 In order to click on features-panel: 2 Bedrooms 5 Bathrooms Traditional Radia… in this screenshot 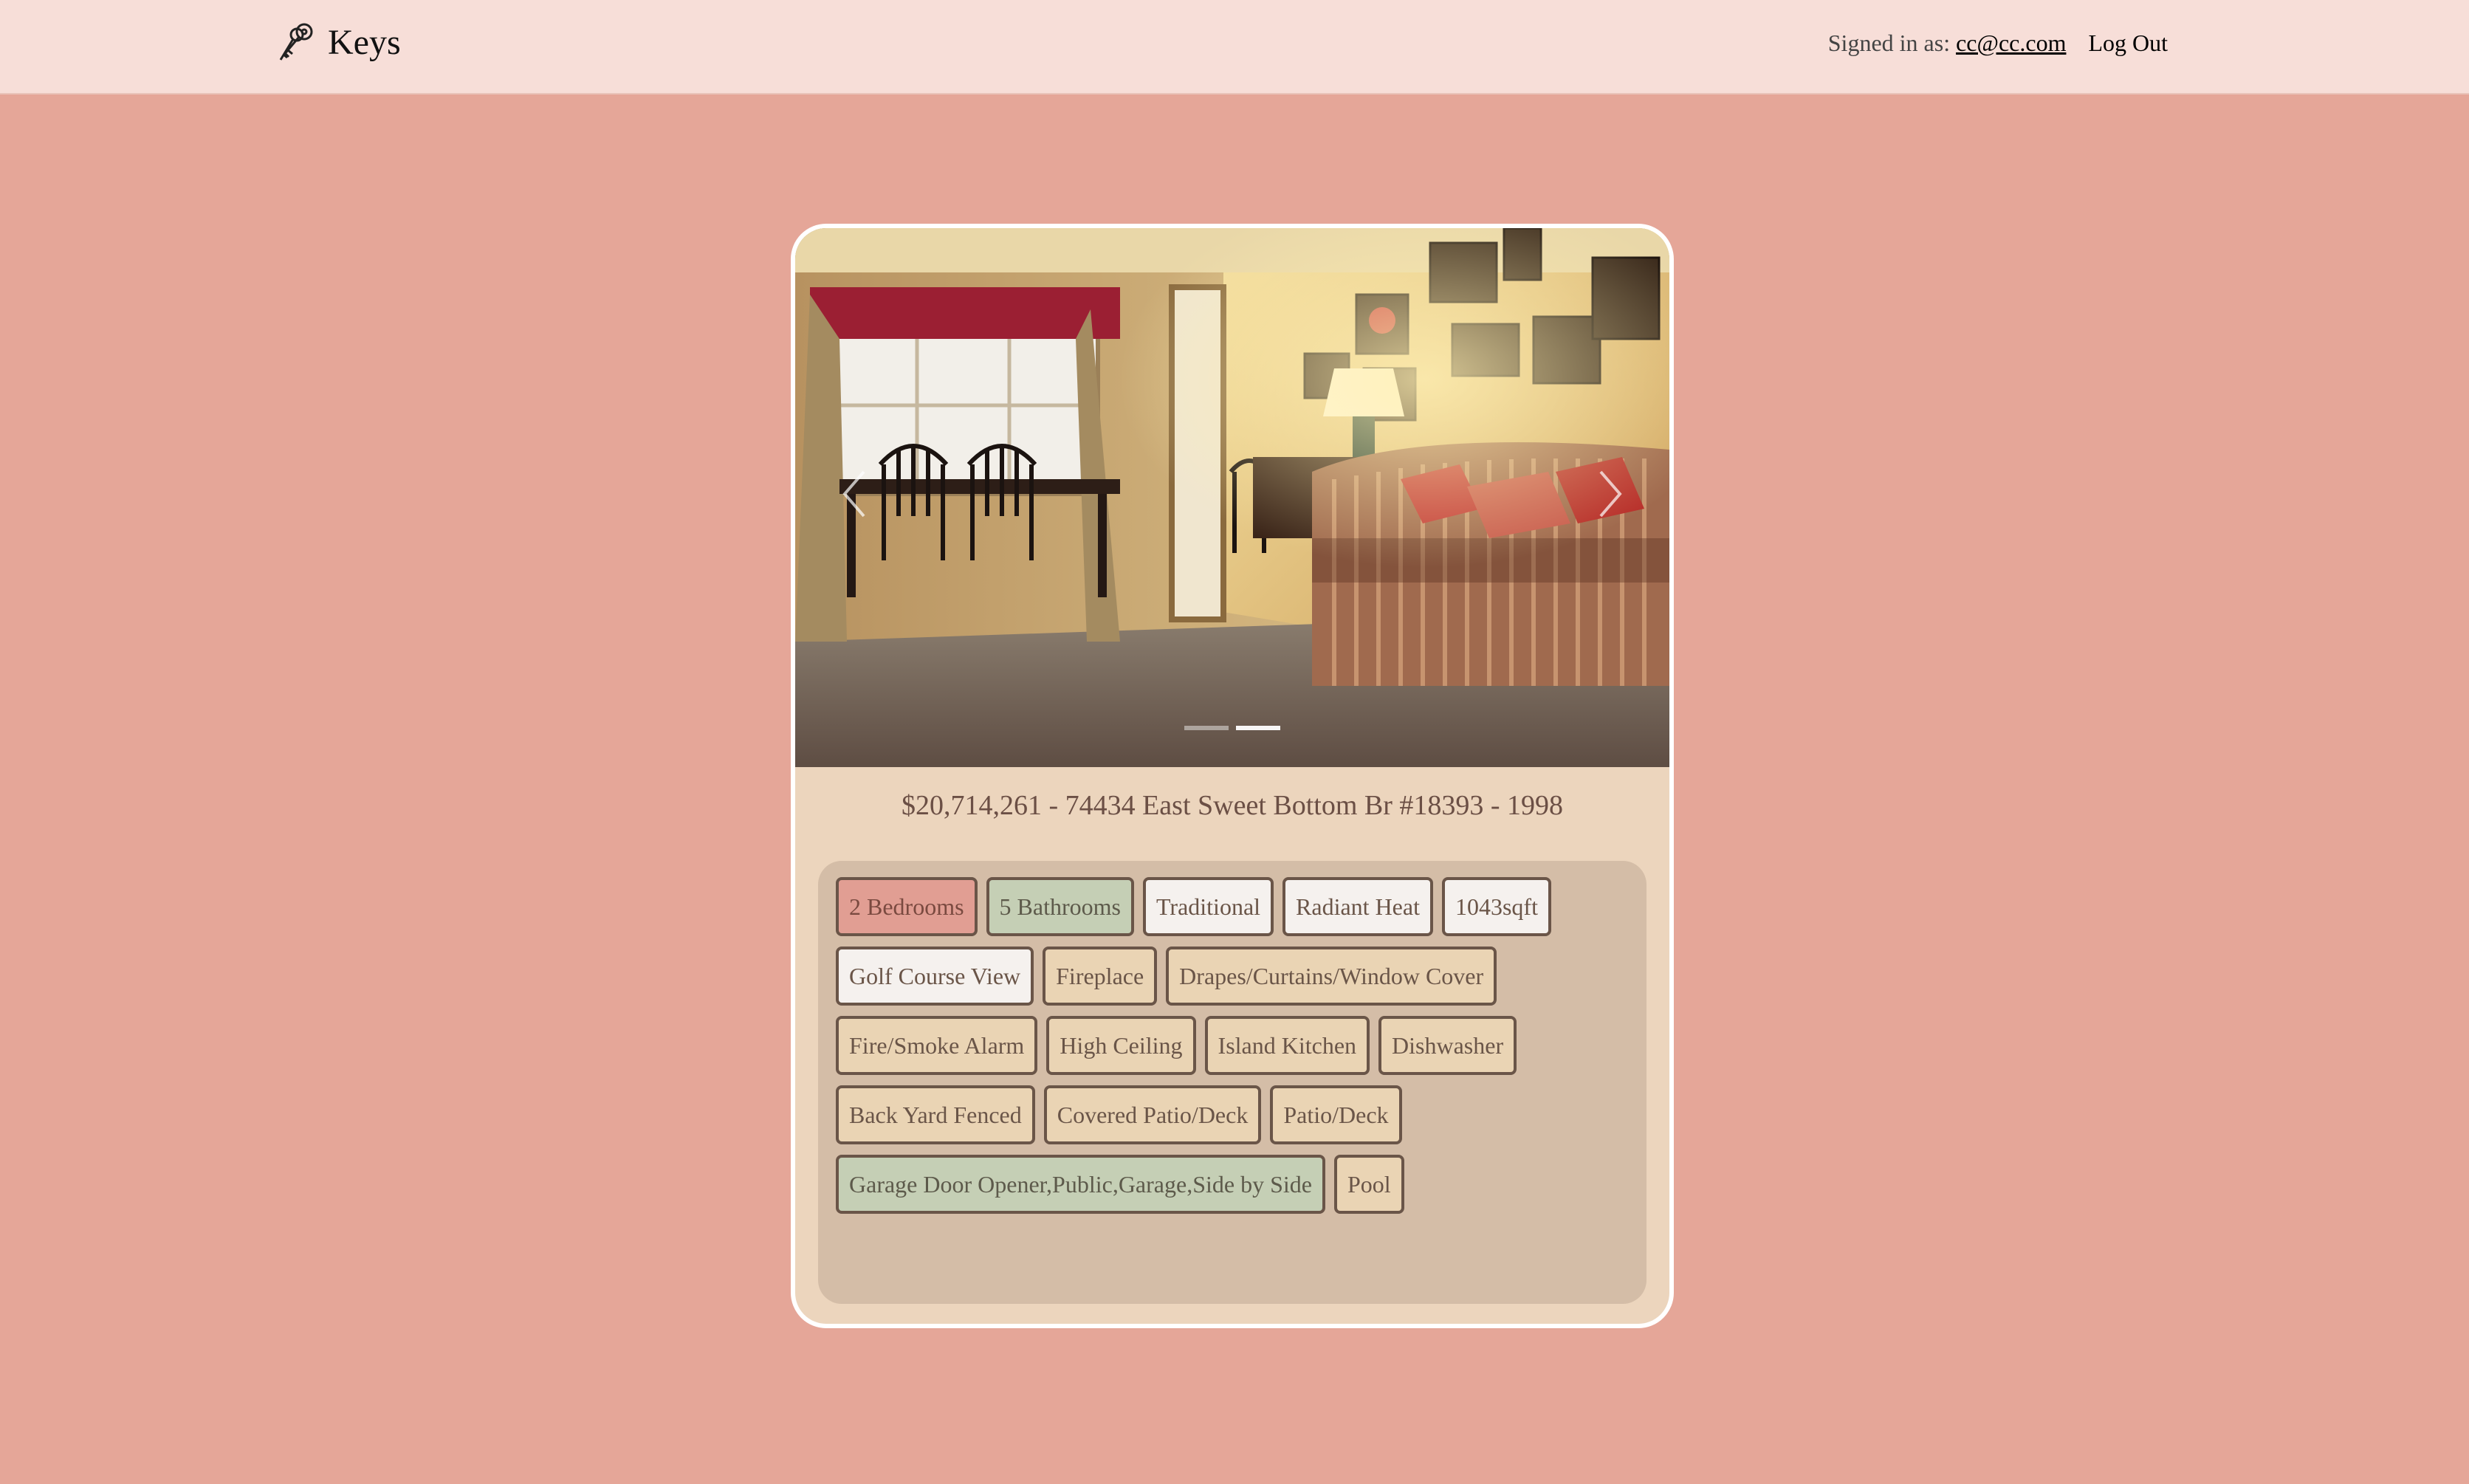, I will do `click(1232, 1082)`.